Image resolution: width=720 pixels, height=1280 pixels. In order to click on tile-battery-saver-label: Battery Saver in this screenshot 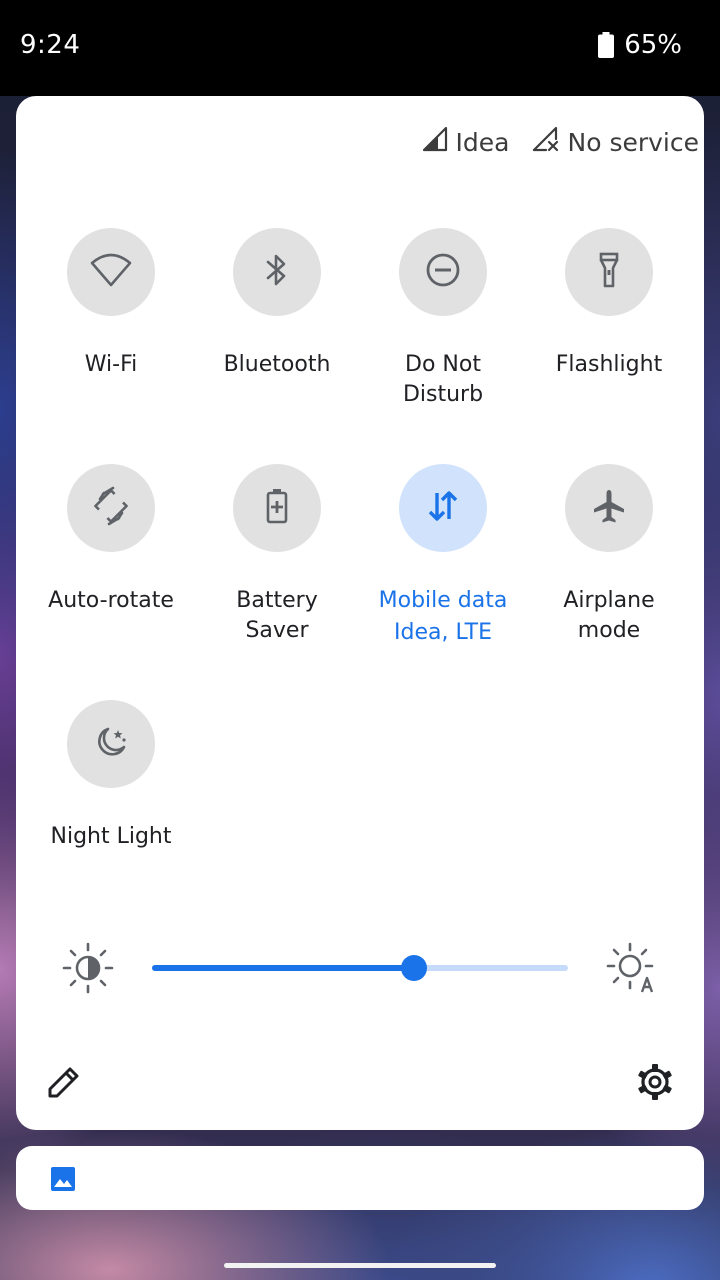, I will do `click(277, 615)`.